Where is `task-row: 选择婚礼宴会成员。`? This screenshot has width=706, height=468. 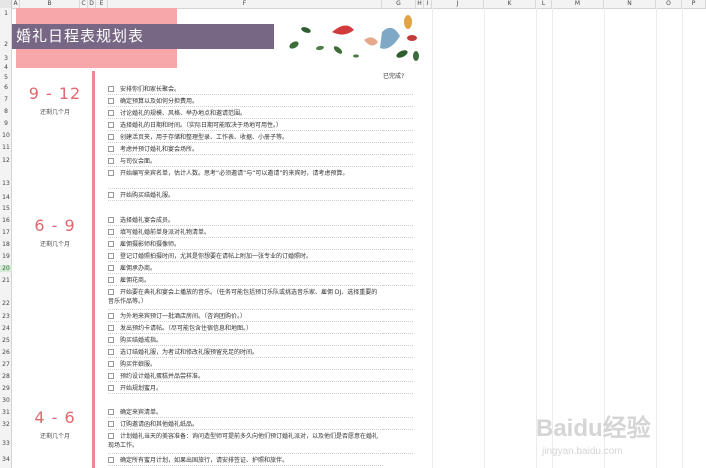
task-row: 选择婚礼宴会成员。 is located at coordinates (245, 220).